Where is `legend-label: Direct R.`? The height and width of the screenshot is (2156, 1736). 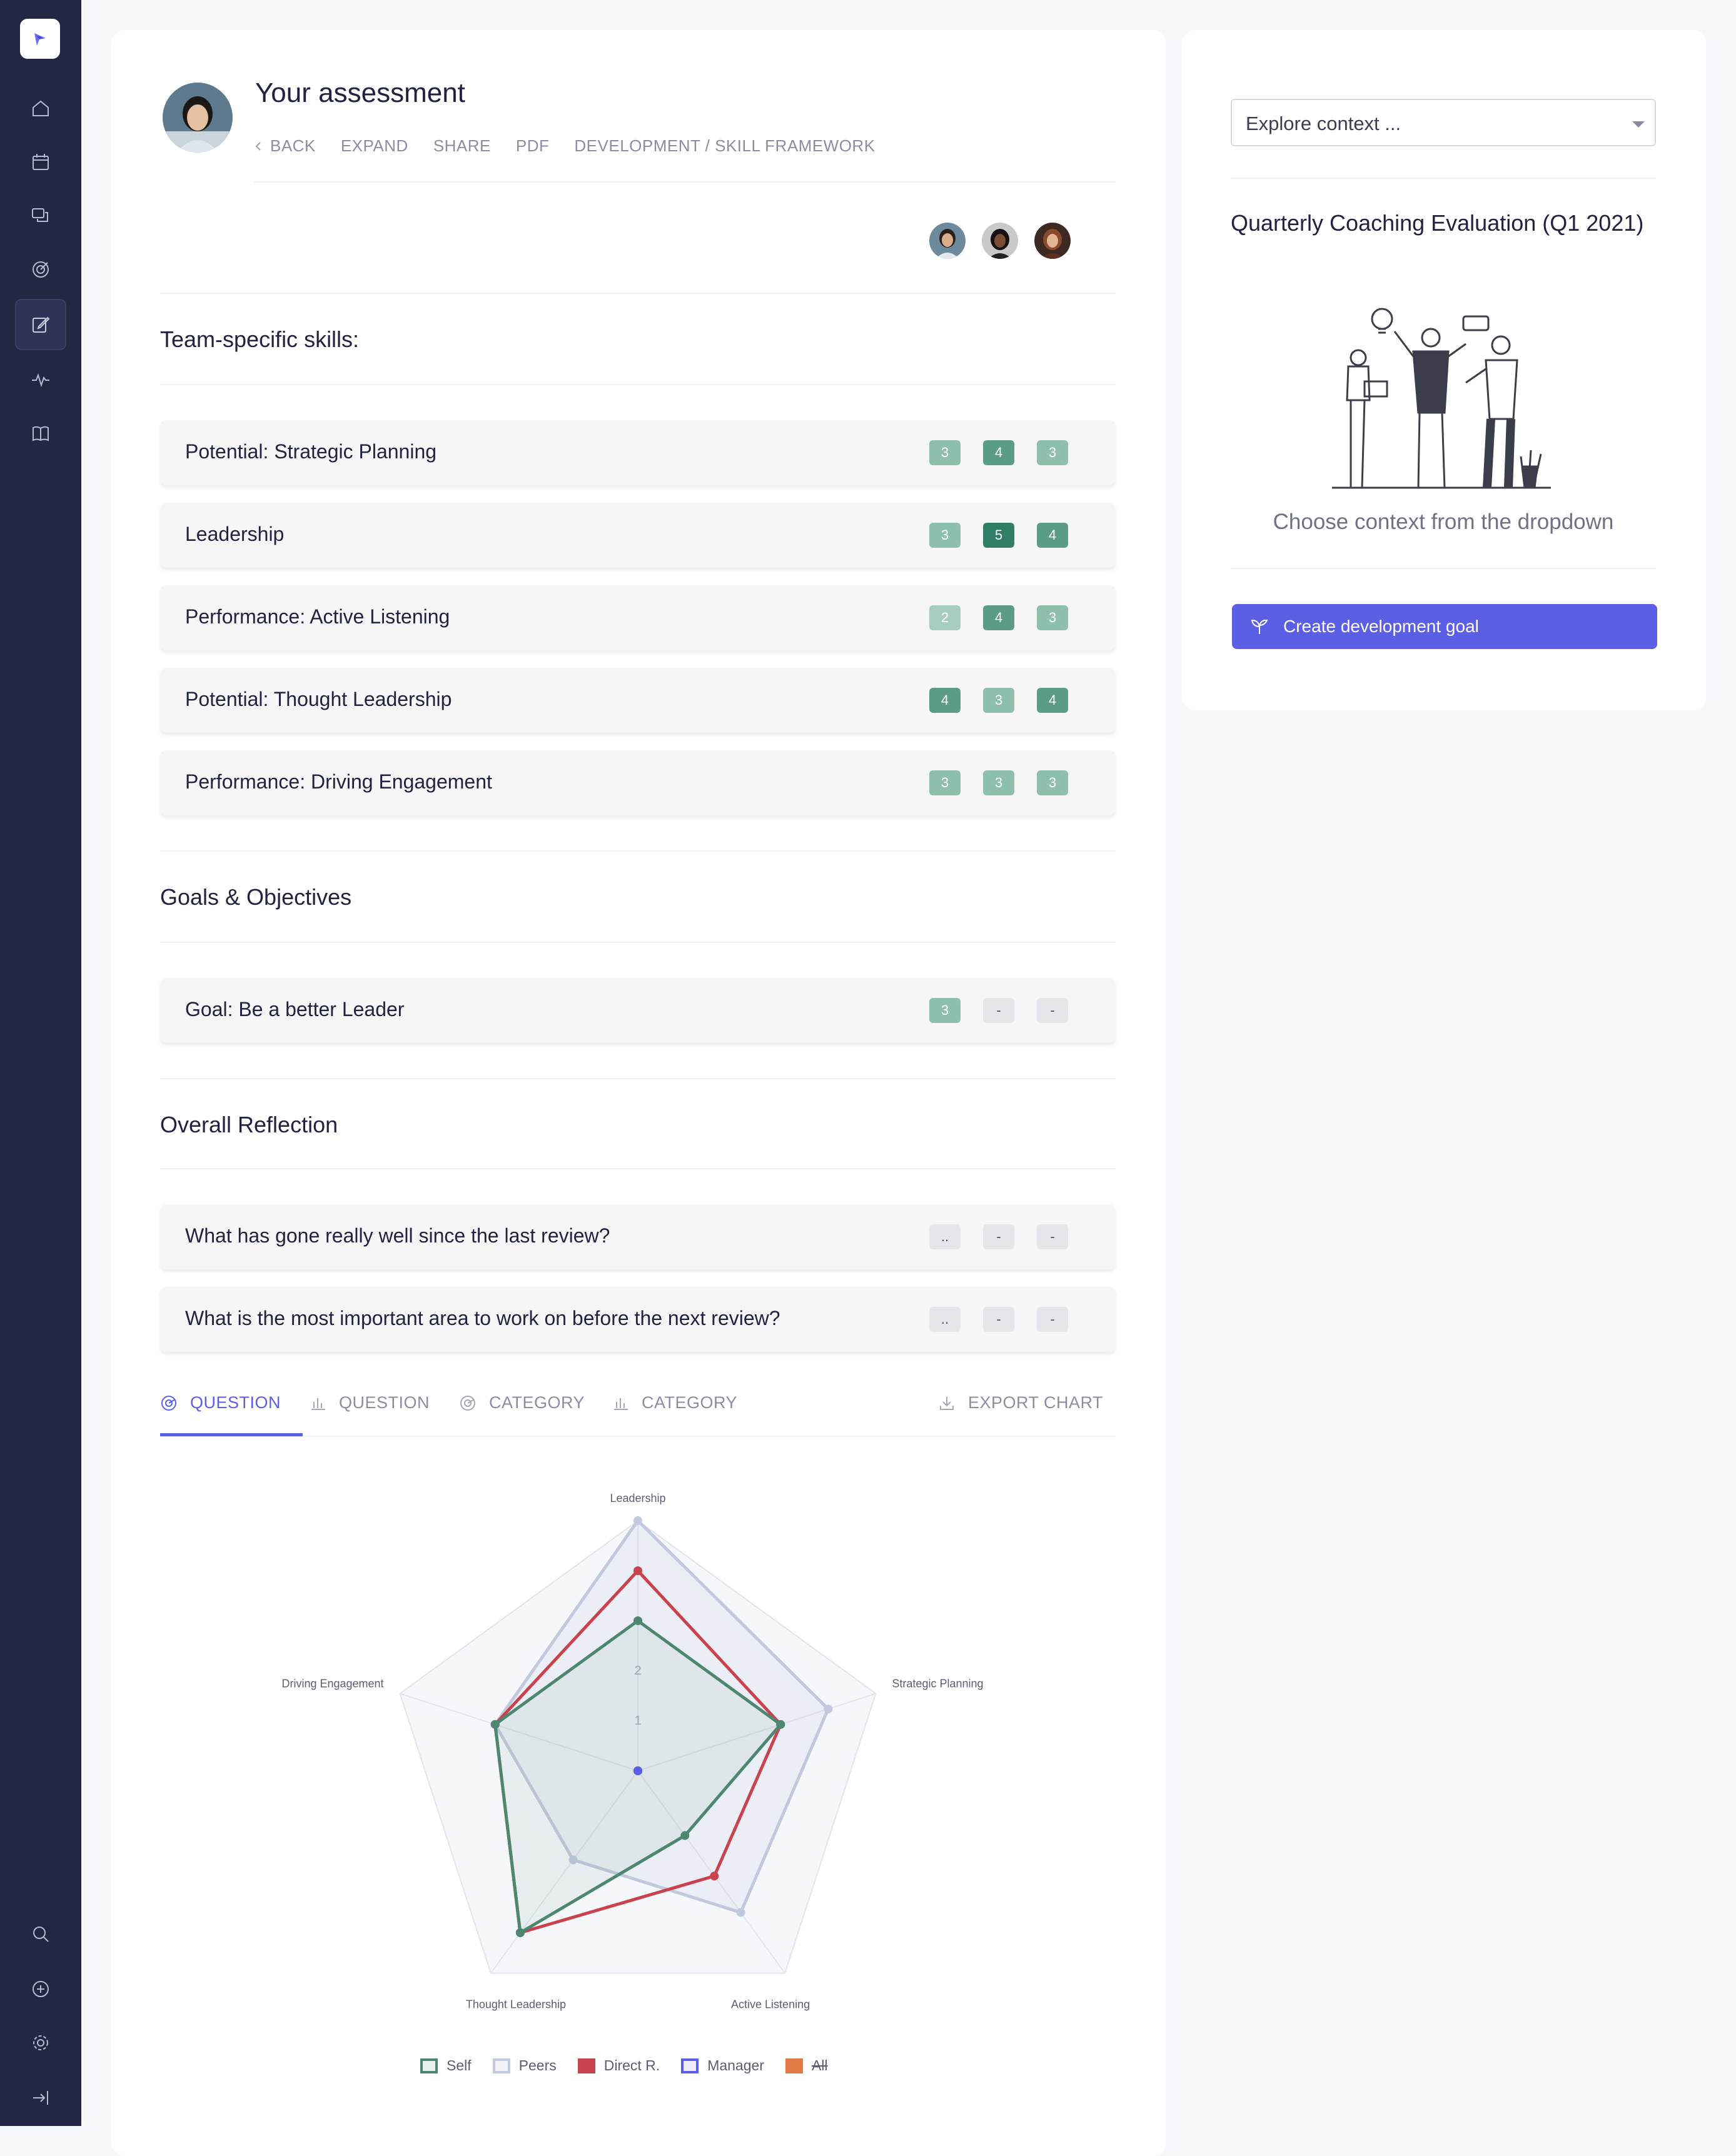
legend-label: Direct R. is located at coordinates (631, 2065).